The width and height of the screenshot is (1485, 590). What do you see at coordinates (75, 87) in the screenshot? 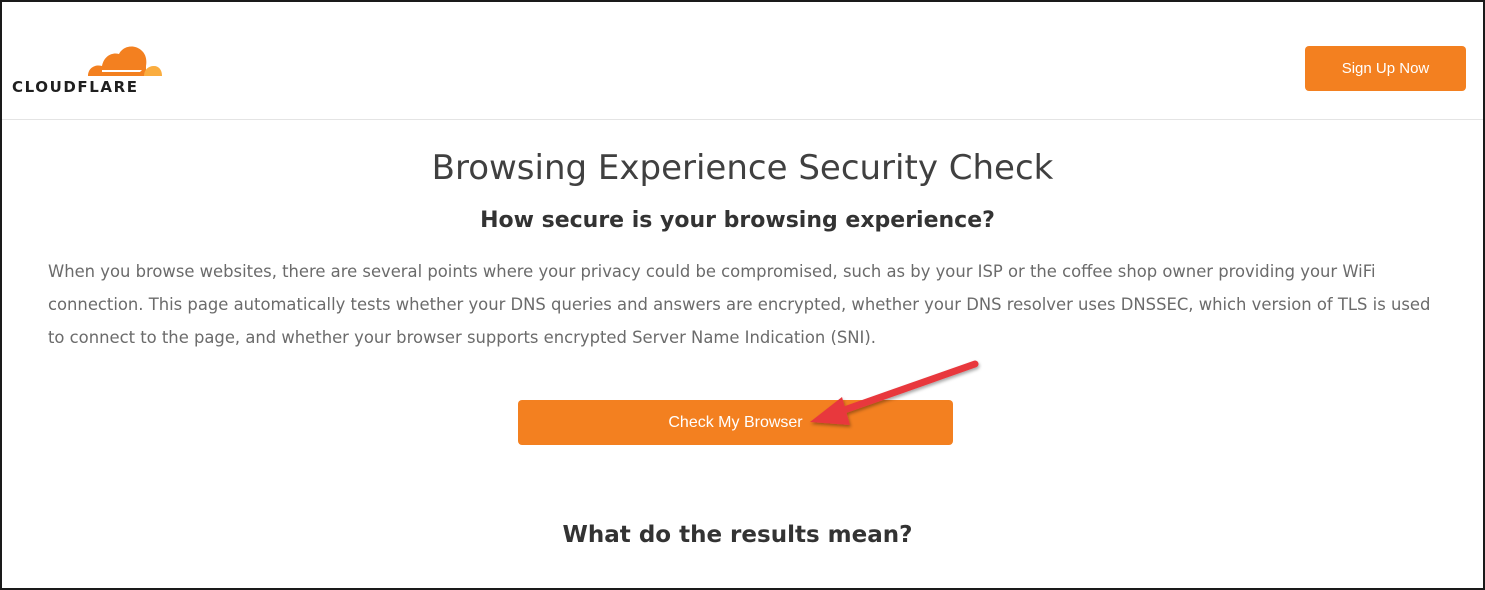
I see `logo-wordmark: CLOUDFLARE` at bounding box center [75, 87].